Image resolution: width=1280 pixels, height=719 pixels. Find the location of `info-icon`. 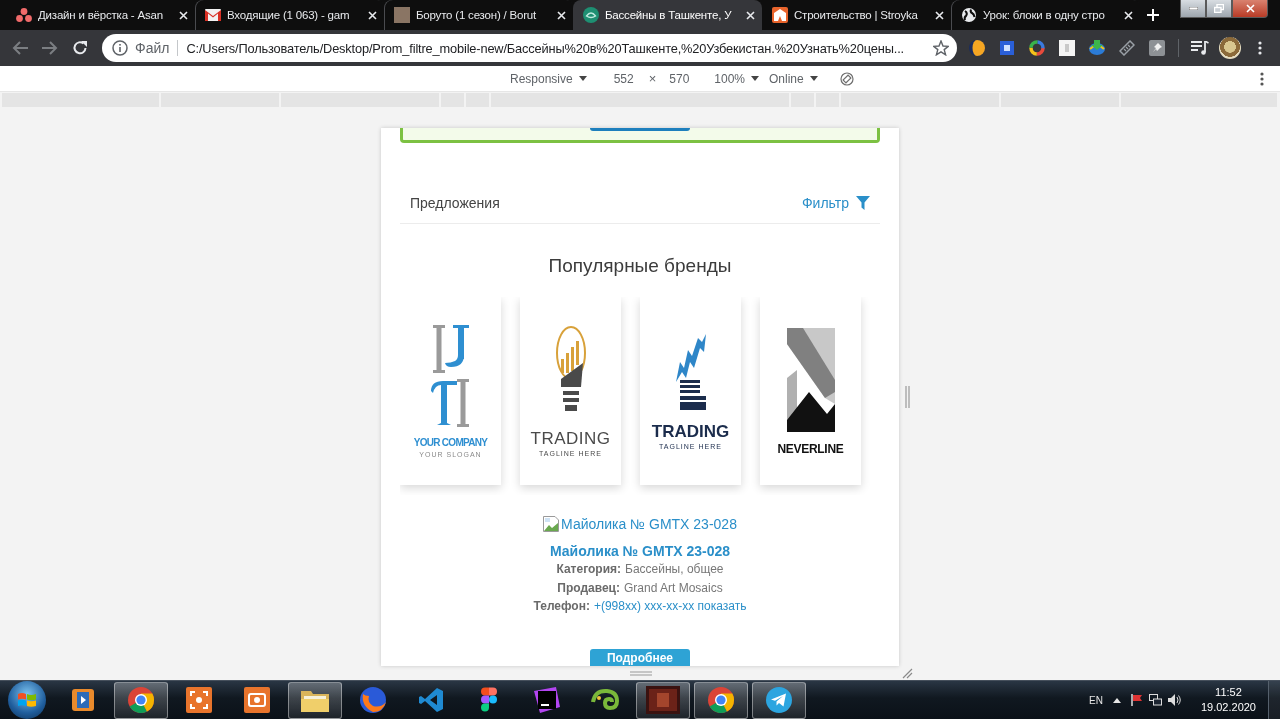

info-icon is located at coordinates (120, 48).